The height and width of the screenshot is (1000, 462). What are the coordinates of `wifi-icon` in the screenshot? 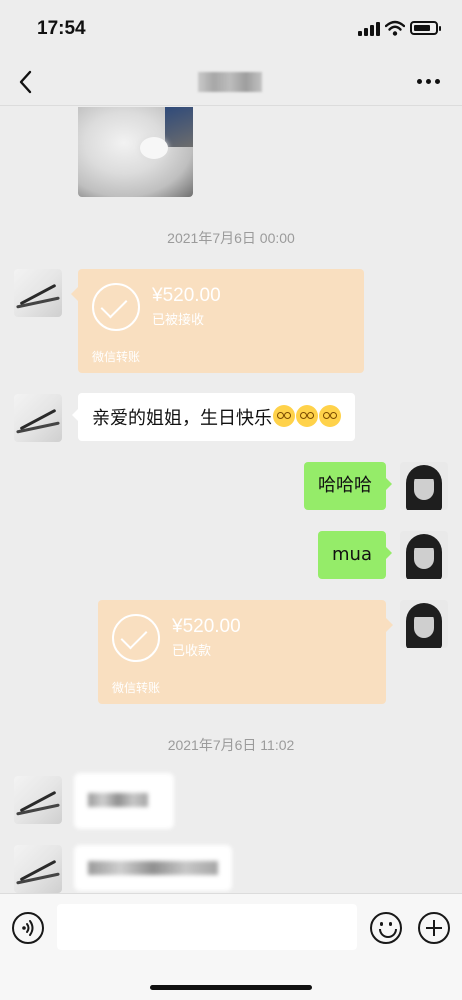 It's located at (395, 28).